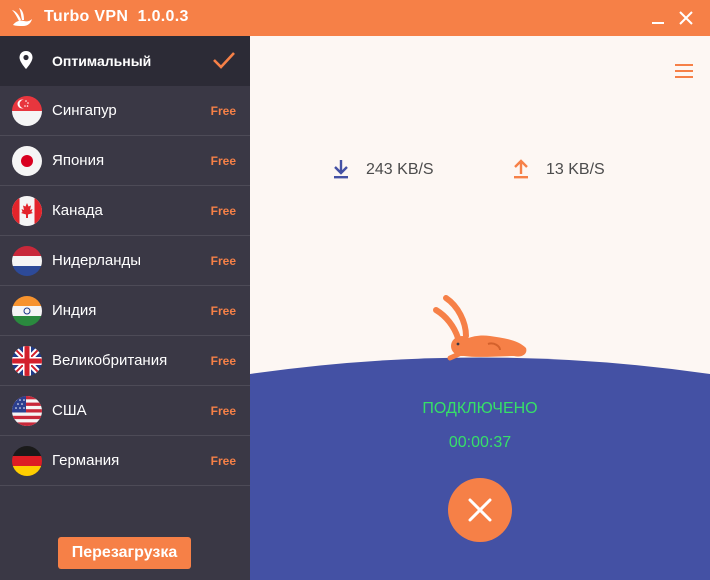 This screenshot has height=580, width=710. Describe the element at coordinates (84, 110) in the screenshot. I see `server-name: Сингапур` at that location.